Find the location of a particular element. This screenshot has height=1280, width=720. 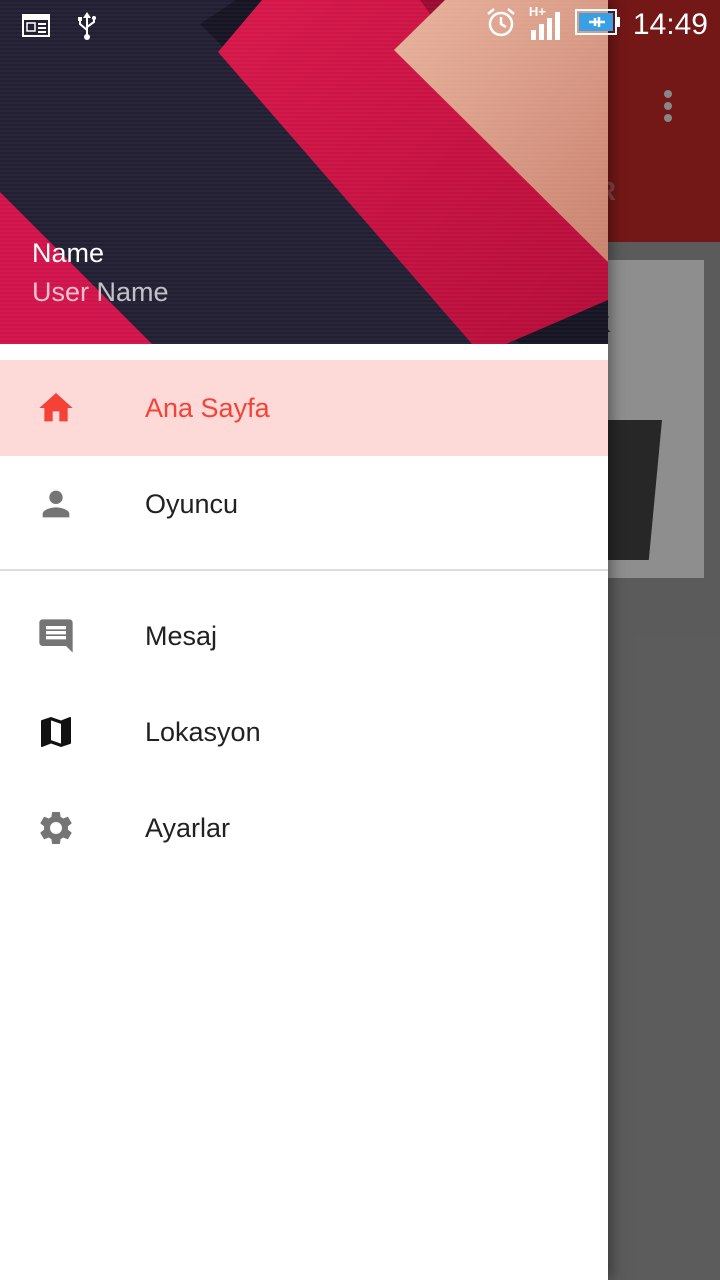

menu-item-oyuncu: Oyuncu is located at coordinates (304, 504).